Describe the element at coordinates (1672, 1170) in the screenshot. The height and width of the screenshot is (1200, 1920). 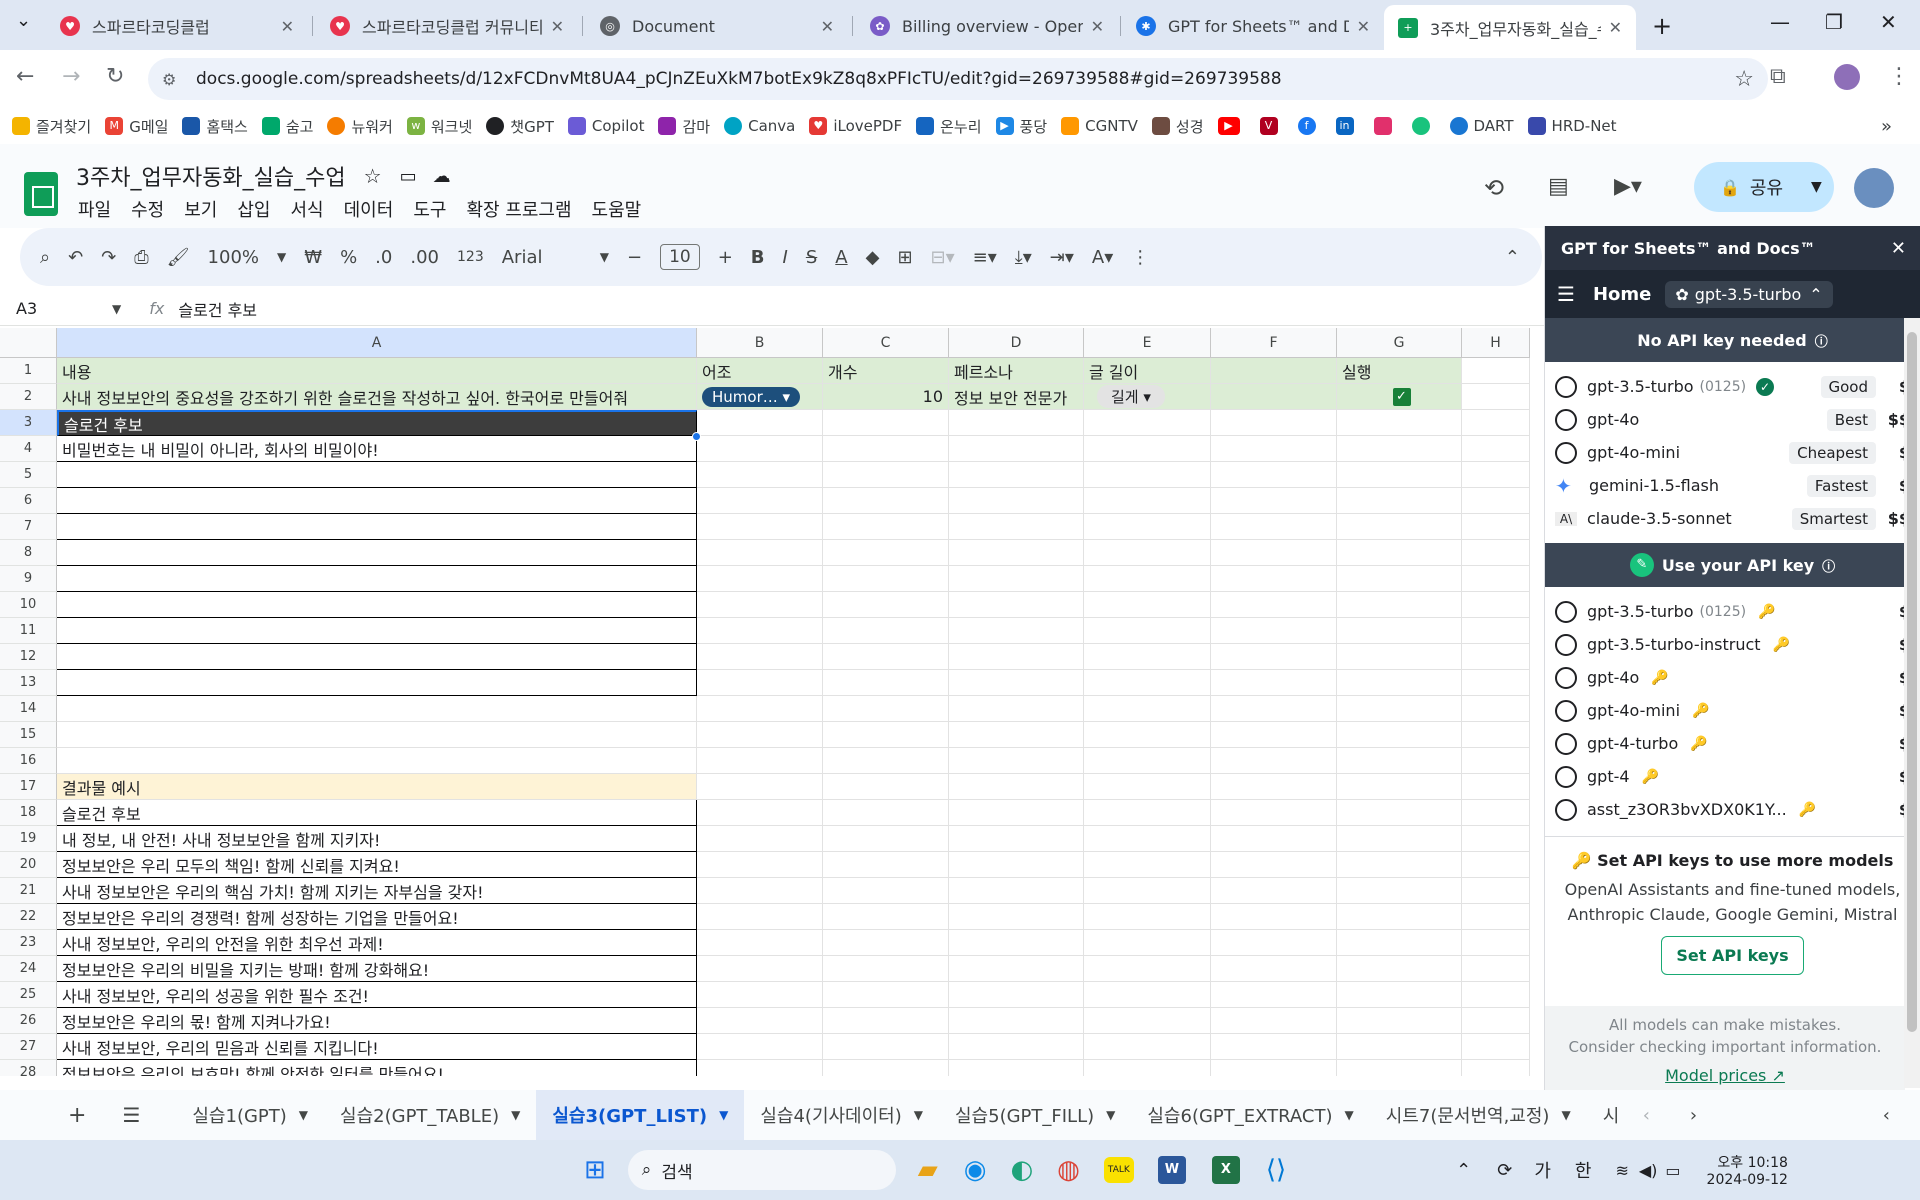
I see `battery-icon: ▭` at that location.